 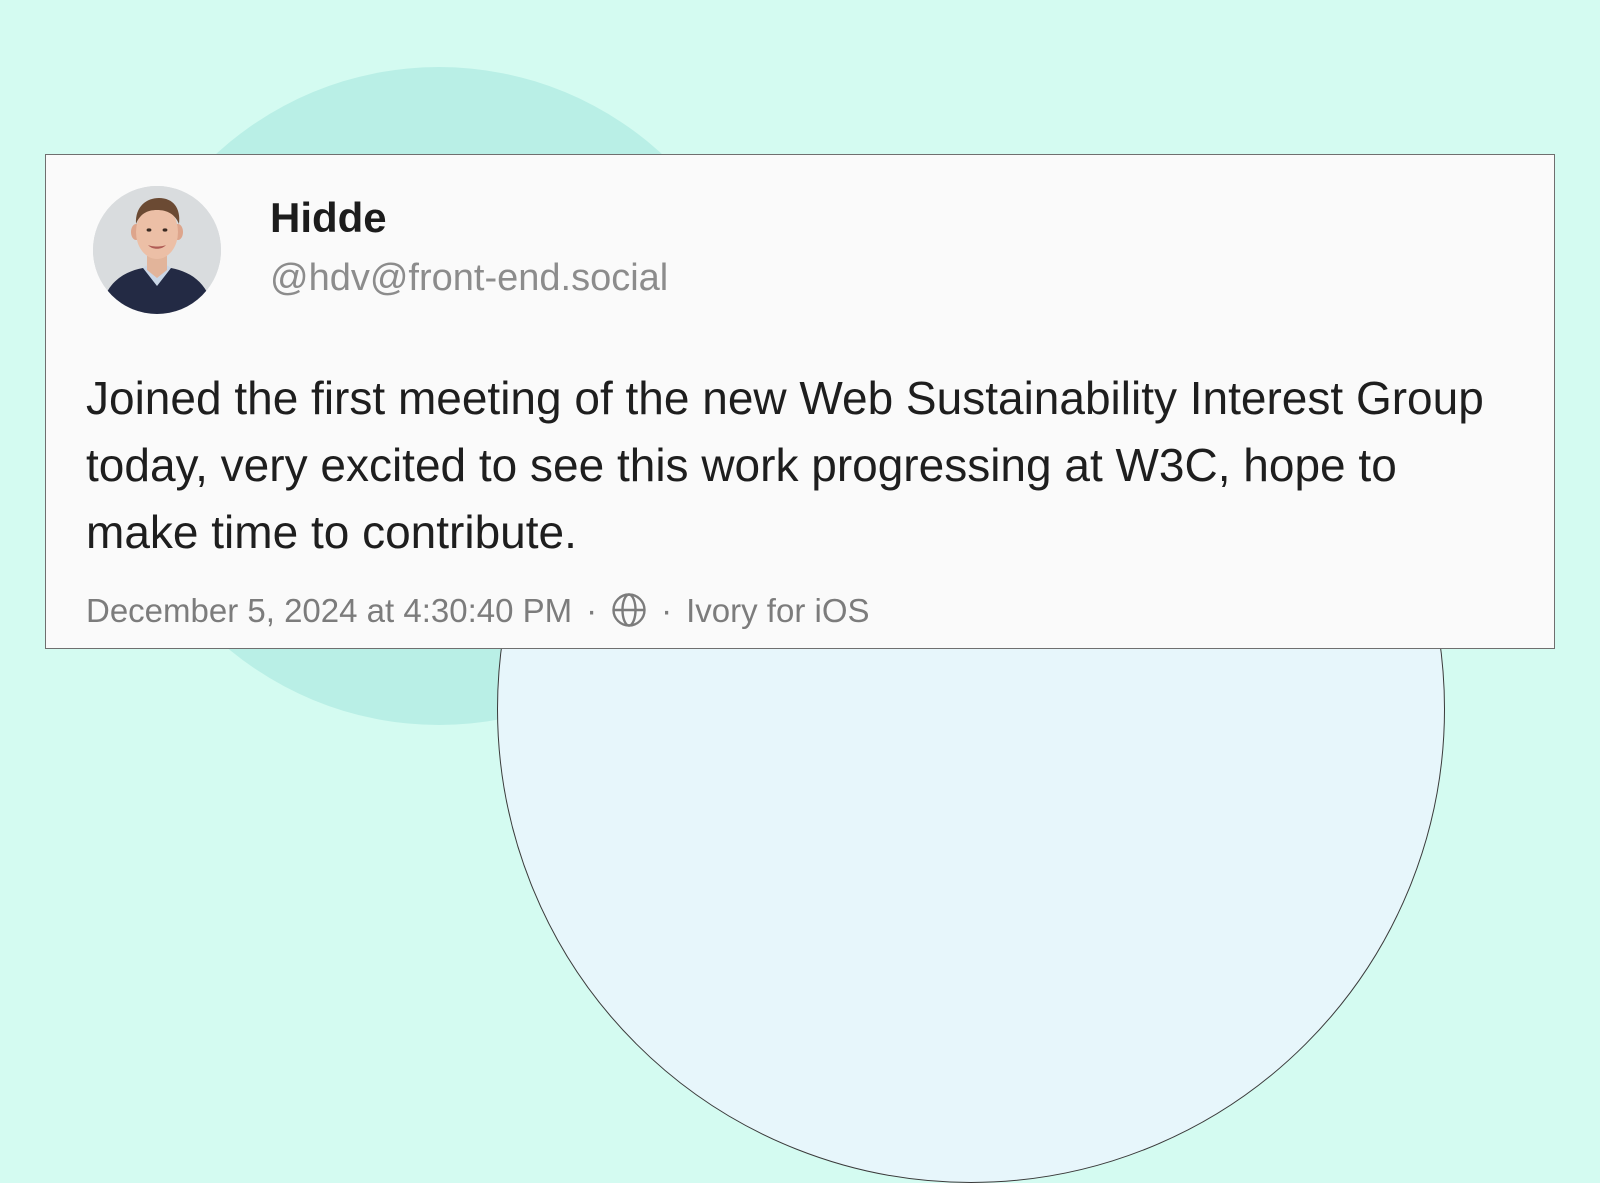 I want to click on post-timestamp: December 5, 2024 at 4:30:40 PM, so click(x=329, y=610).